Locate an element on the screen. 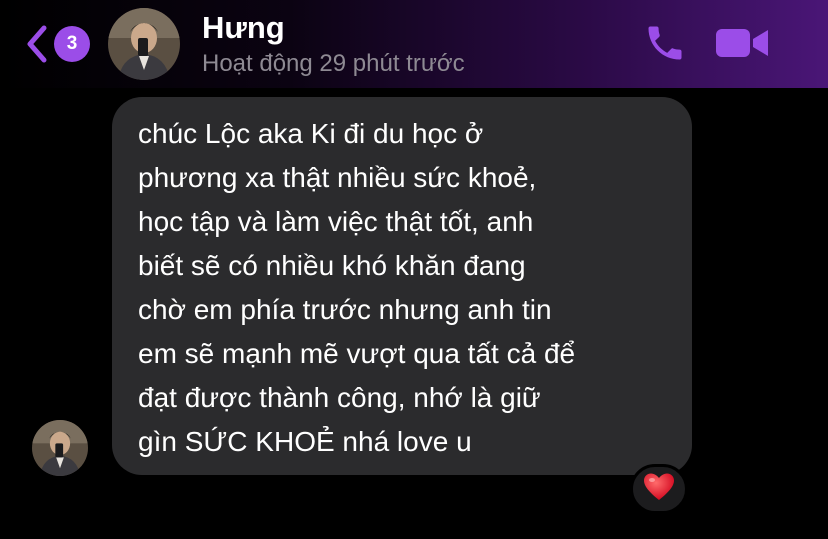 Image resolution: width=828 pixels, height=539 pixels. message-line: biết sẽ có nhiều khó khăn đang is located at coordinates (332, 265).